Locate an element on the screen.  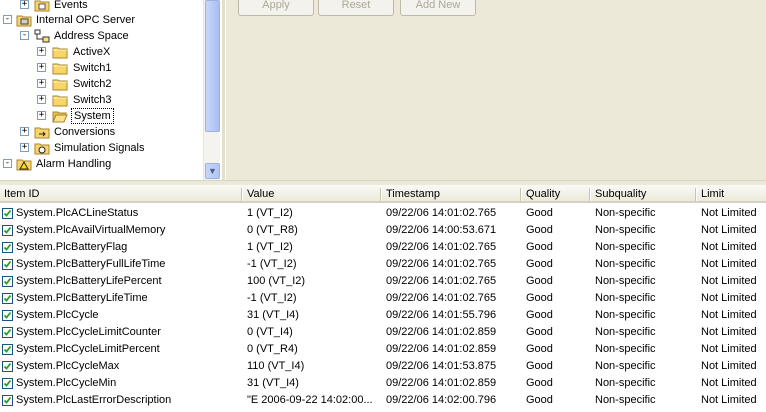
cell-subquality: Non-specific is located at coordinates (625, 349).